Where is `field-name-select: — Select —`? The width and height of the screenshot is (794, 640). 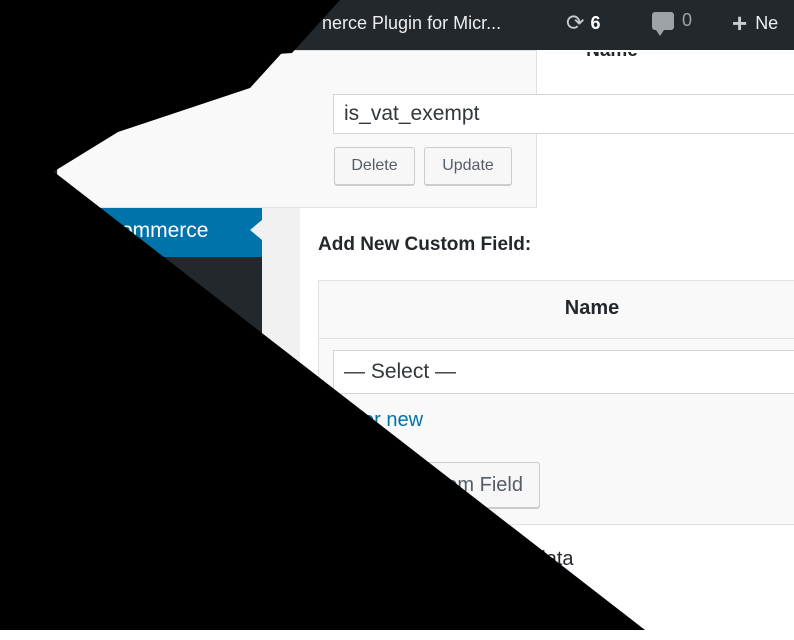 field-name-select: — Select — is located at coordinates (563, 372).